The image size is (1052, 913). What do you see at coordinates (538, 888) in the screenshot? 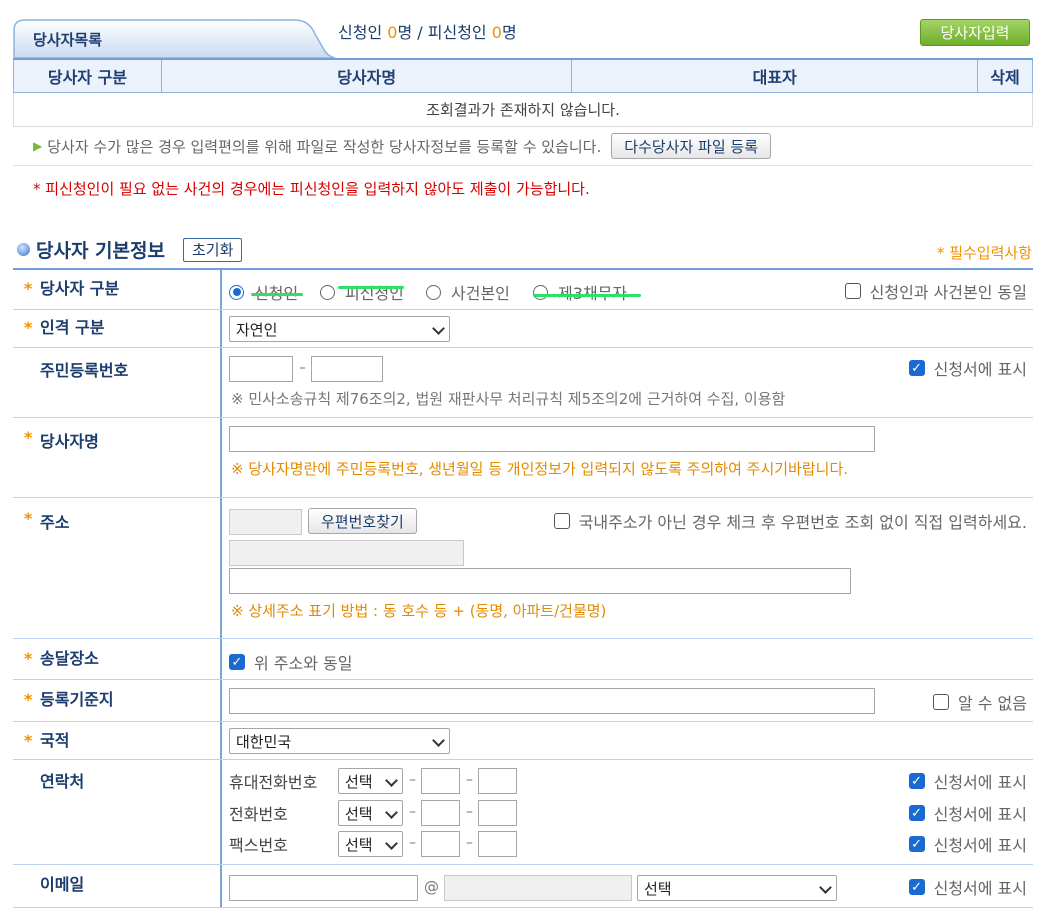
I see `email-domain-input` at bounding box center [538, 888].